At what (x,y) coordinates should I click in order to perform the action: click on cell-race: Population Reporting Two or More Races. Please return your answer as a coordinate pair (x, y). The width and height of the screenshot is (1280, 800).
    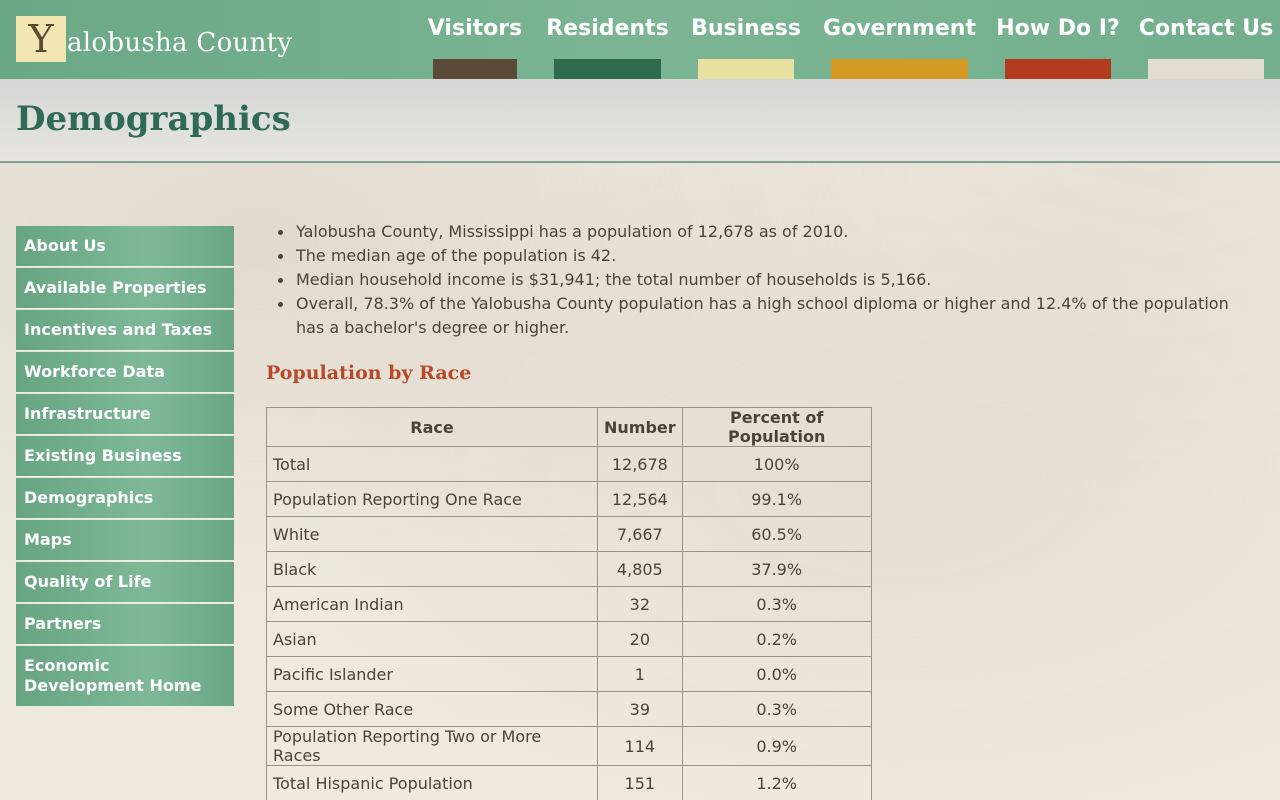
    Looking at the image, I should click on (432, 746).